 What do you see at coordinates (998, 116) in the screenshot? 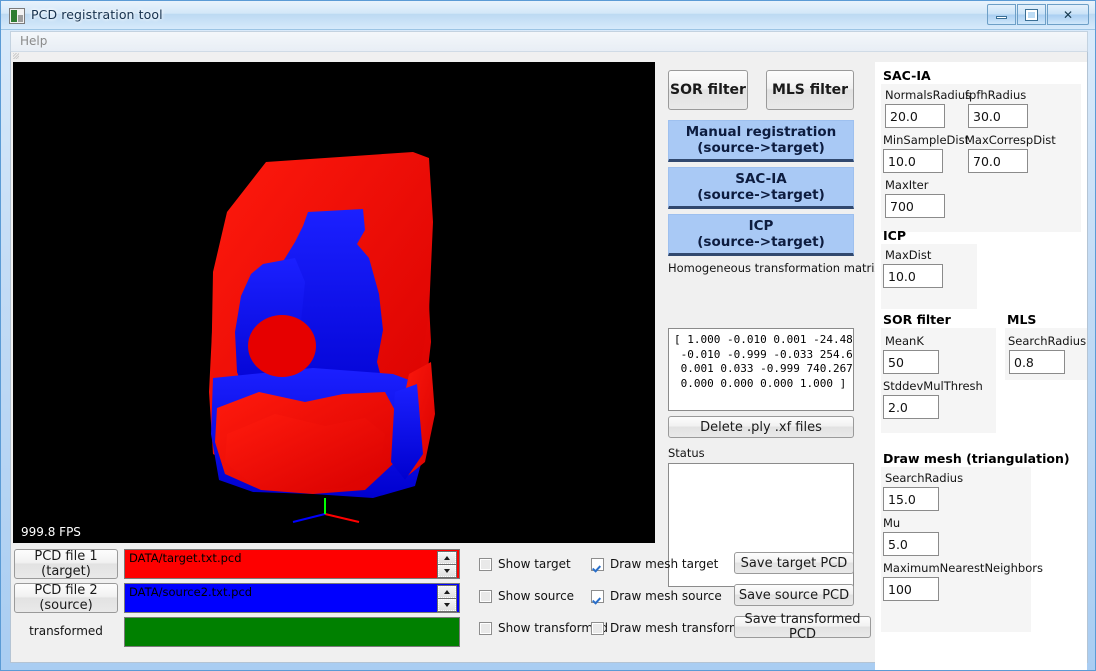
I see `input-fpfhradius: 30.0` at bounding box center [998, 116].